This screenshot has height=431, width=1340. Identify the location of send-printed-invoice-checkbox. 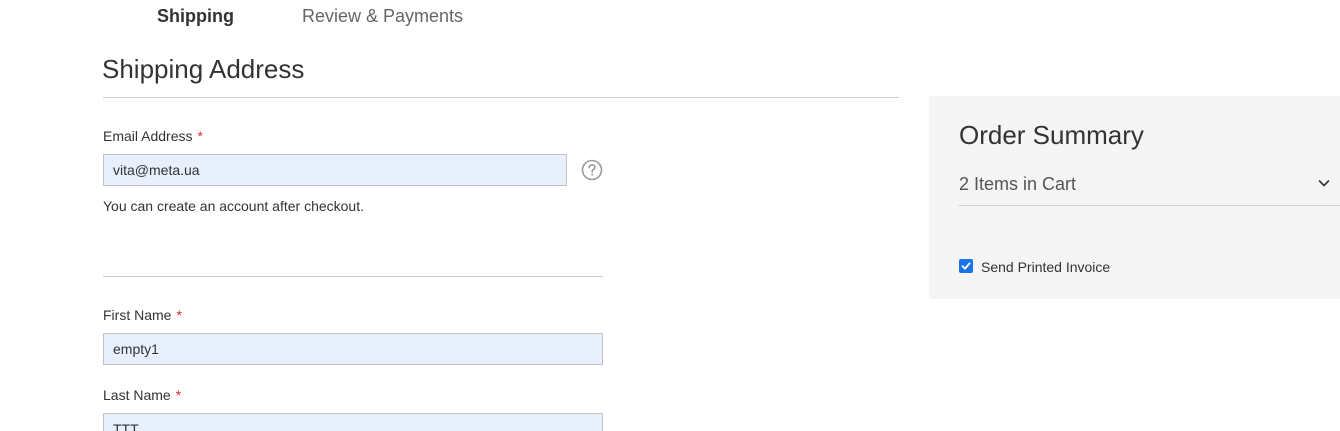
(966, 266).